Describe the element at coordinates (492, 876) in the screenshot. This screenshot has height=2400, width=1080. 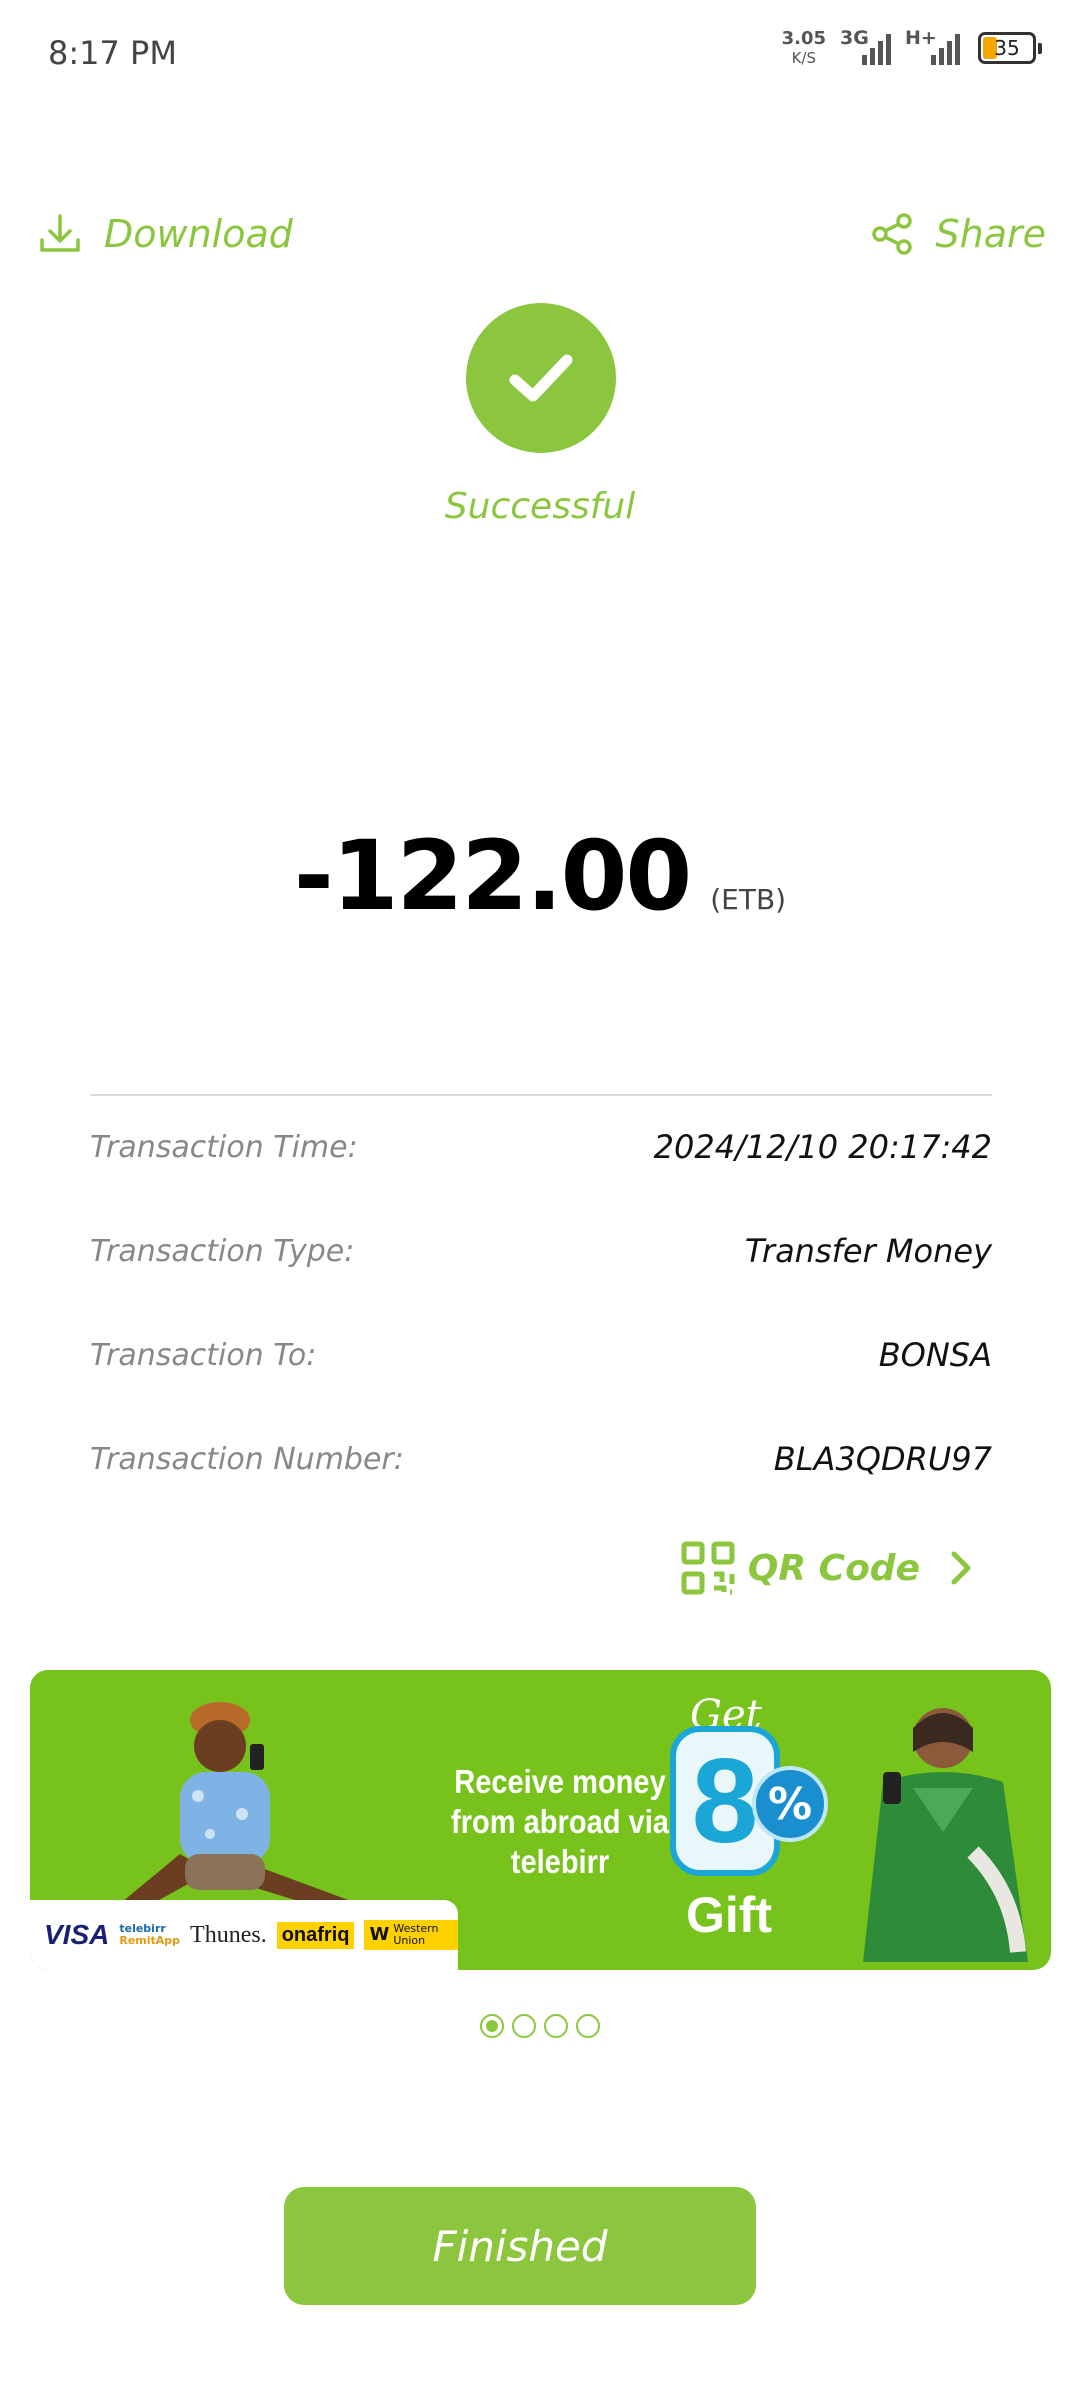
I see `transaction-amount: -122.00` at that location.